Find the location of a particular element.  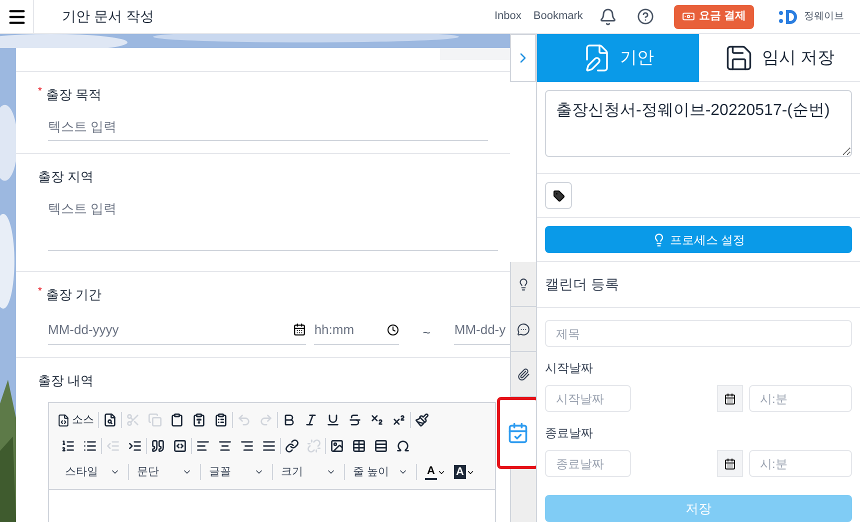

italic-icon is located at coordinates (311, 420).